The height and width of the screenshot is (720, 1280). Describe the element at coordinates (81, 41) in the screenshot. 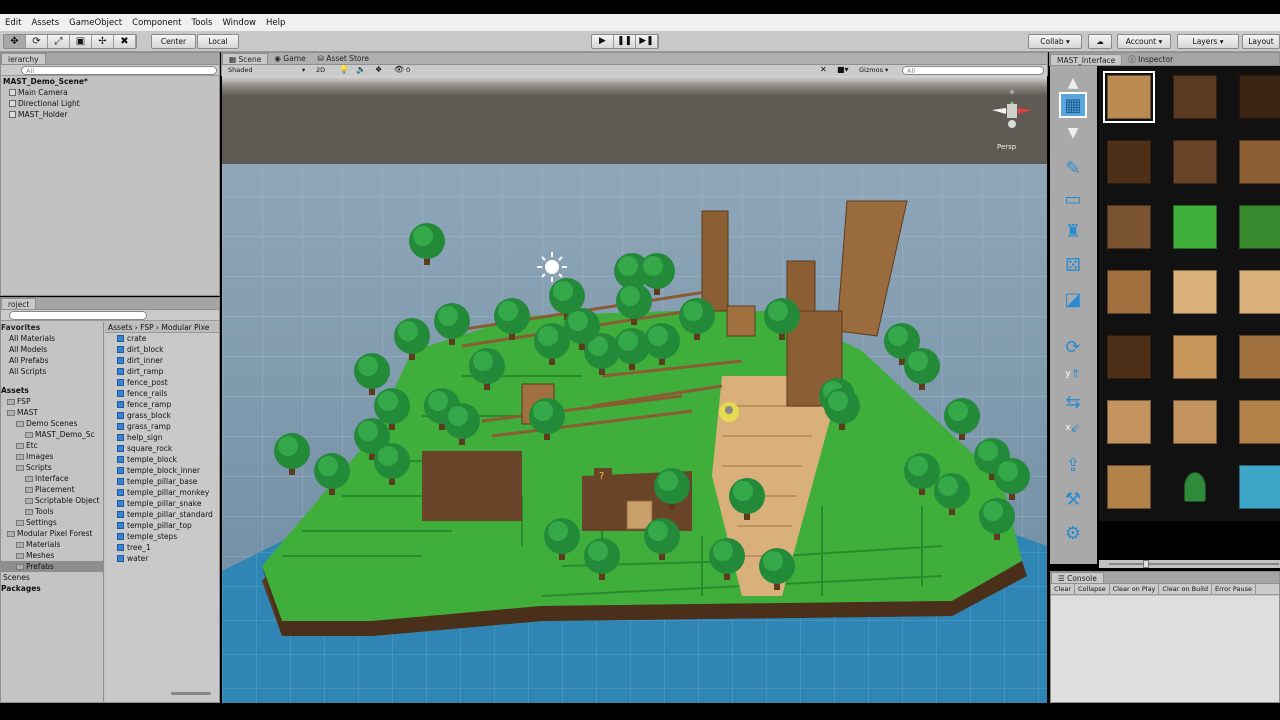

I see `rect-tool-icon: ▣` at that location.